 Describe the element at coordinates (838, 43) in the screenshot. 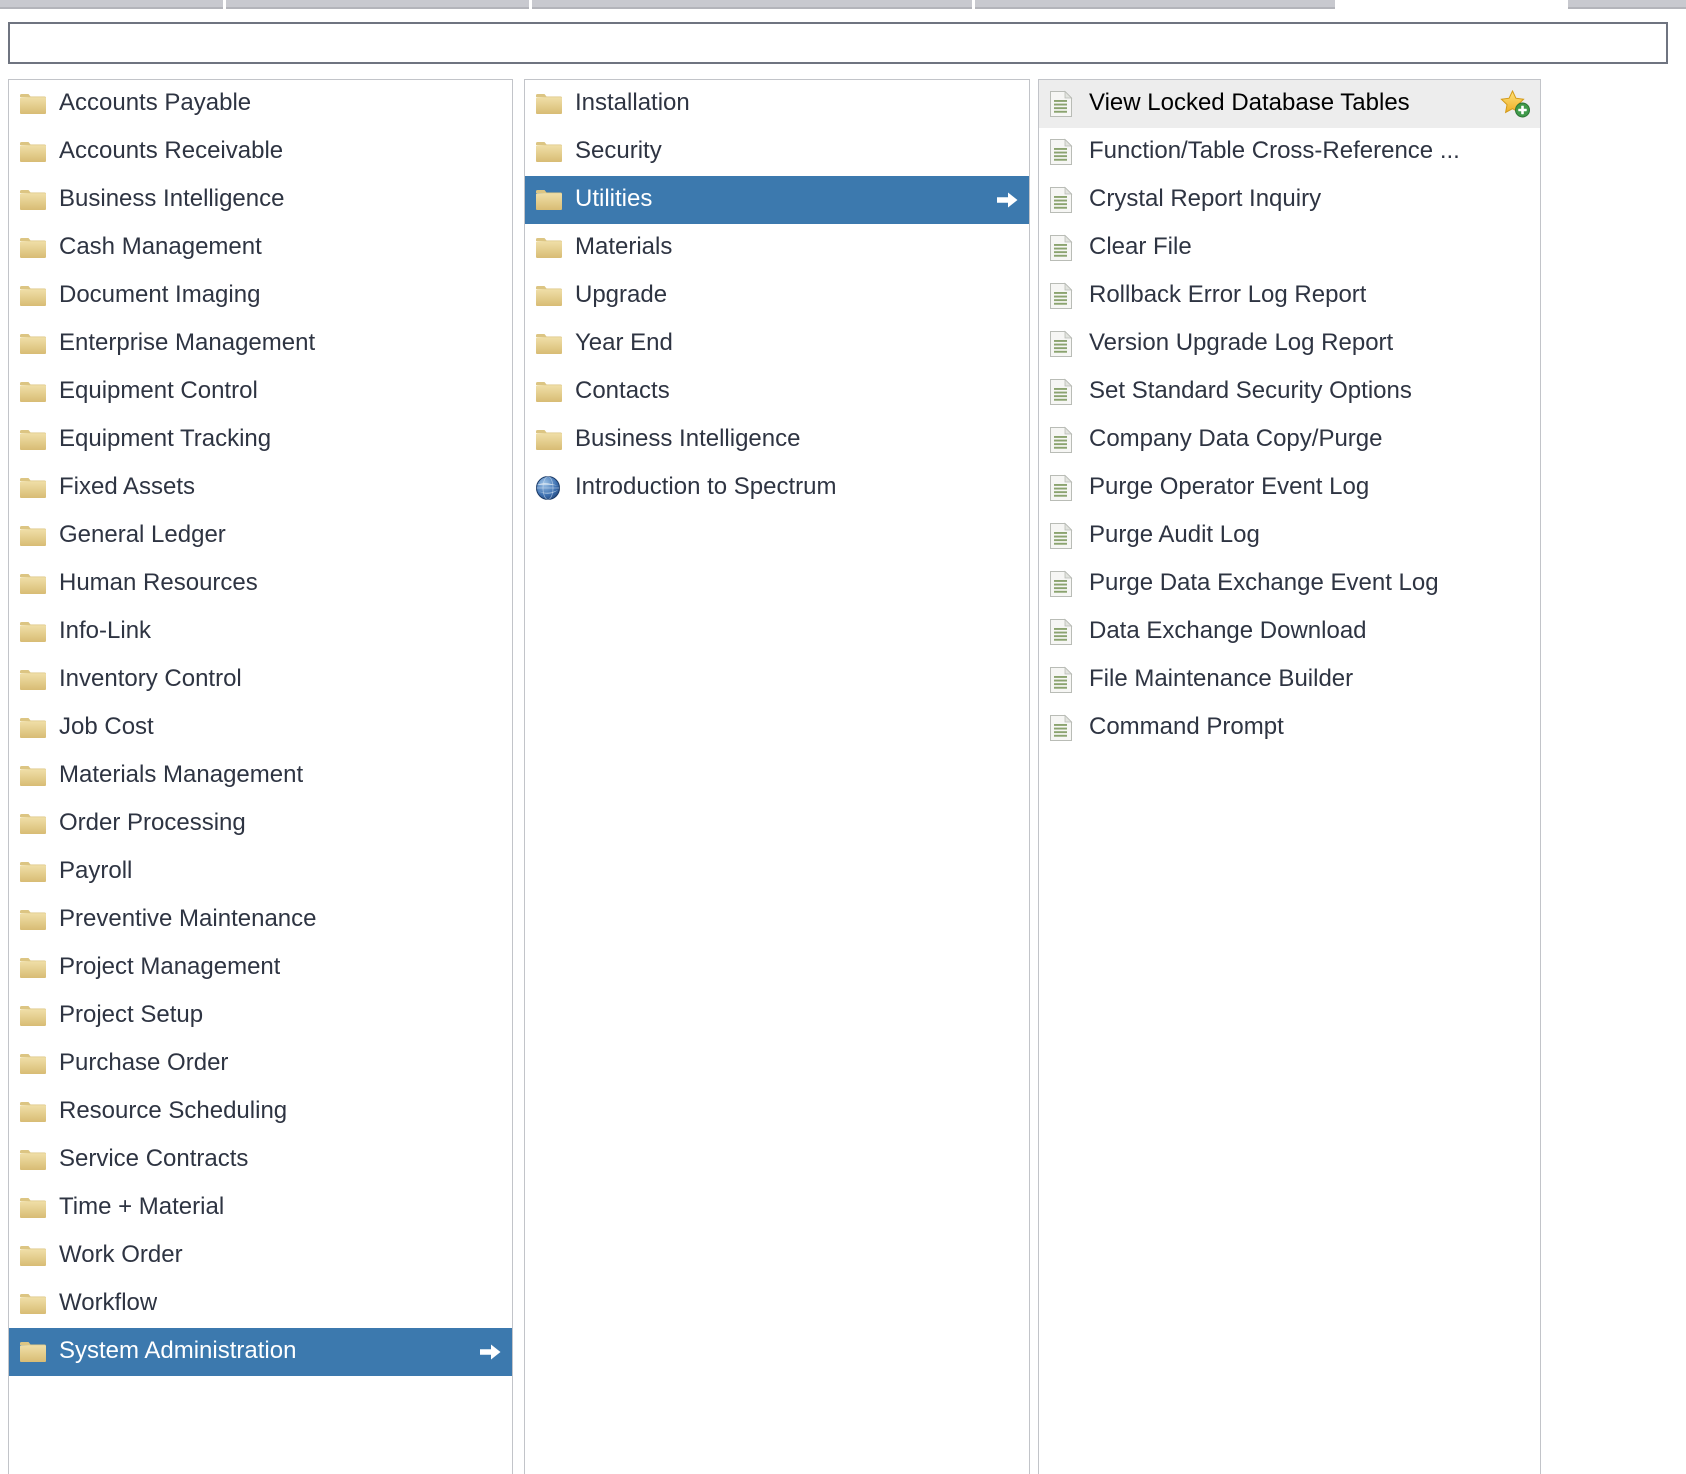

I see `search-input` at that location.